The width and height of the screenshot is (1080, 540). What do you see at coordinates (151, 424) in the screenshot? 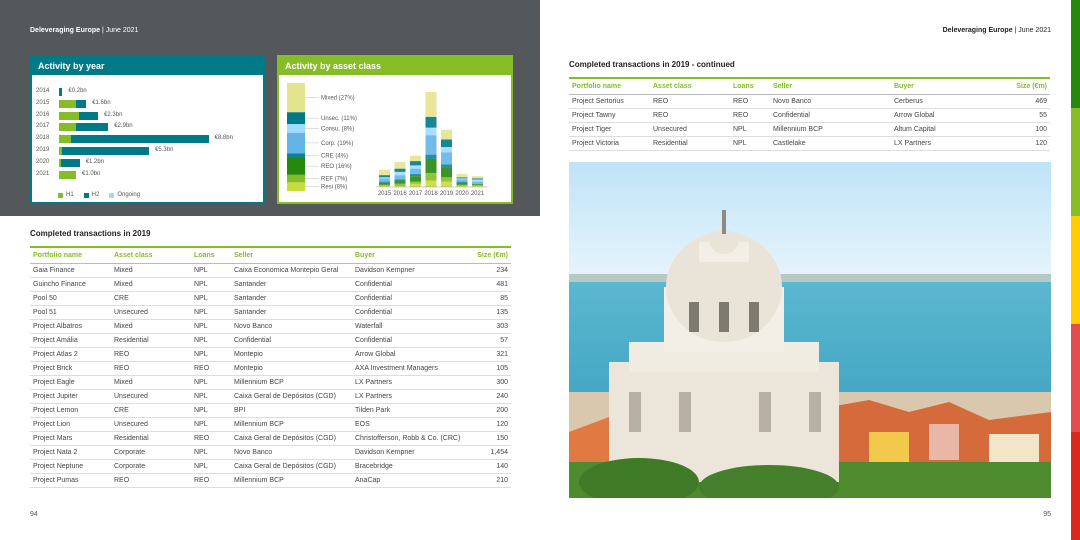
I see `table-cell: Unsecured` at bounding box center [151, 424].